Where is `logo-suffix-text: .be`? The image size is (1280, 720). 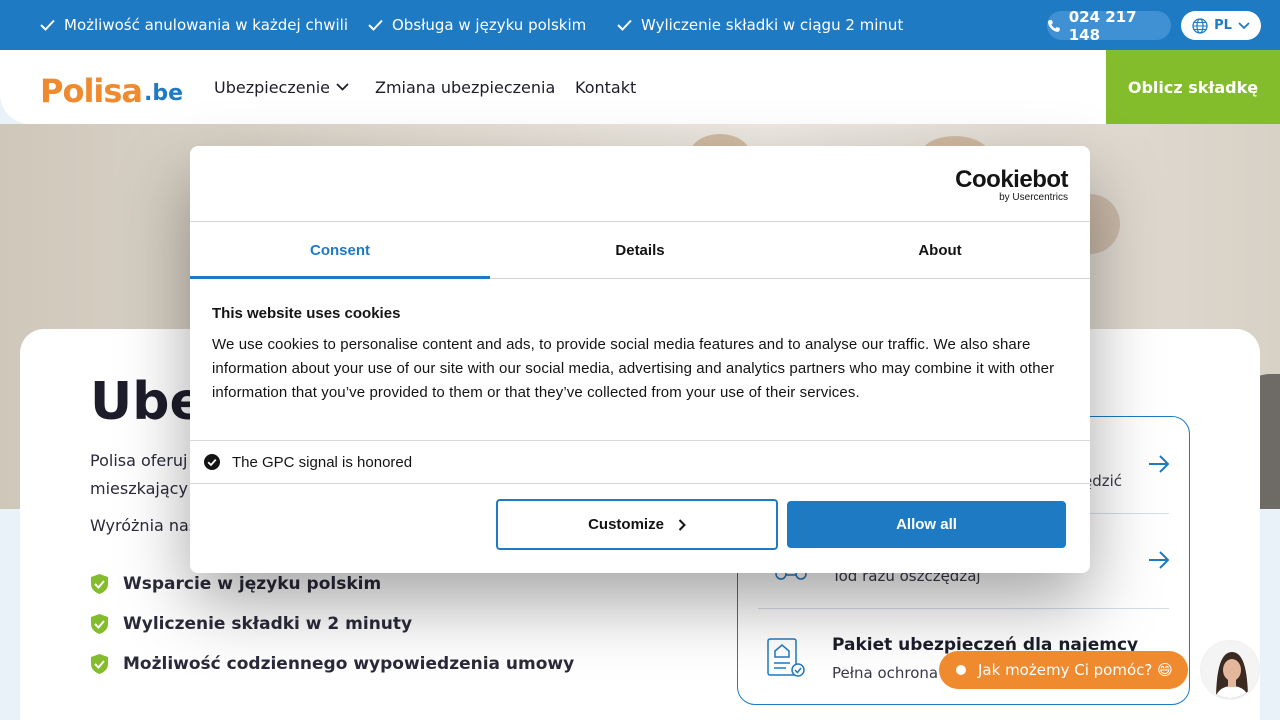 logo-suffix-text: .be is located at coordinates (164, 93).